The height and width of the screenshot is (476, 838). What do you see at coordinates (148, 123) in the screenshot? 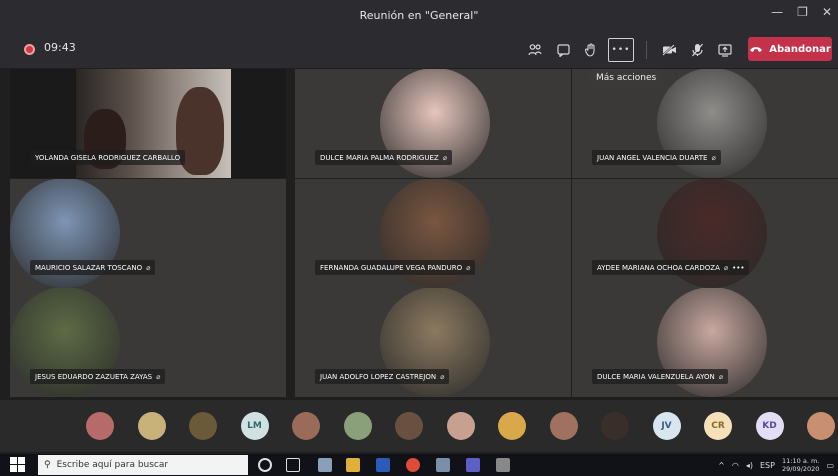
I see `participant-tile: YOLANDA GISELA RODRIGUEZ CARBALLO` at bounding box center [148, 123].